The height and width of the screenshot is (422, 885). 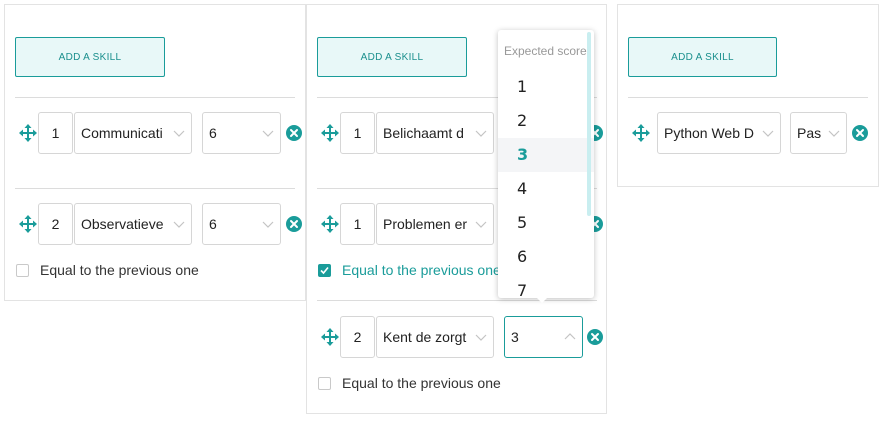 What do you see at coordinates (545, 51) in the screenshot?
I see `dropdown-header: Expected score` at bounding box center [545, 51].